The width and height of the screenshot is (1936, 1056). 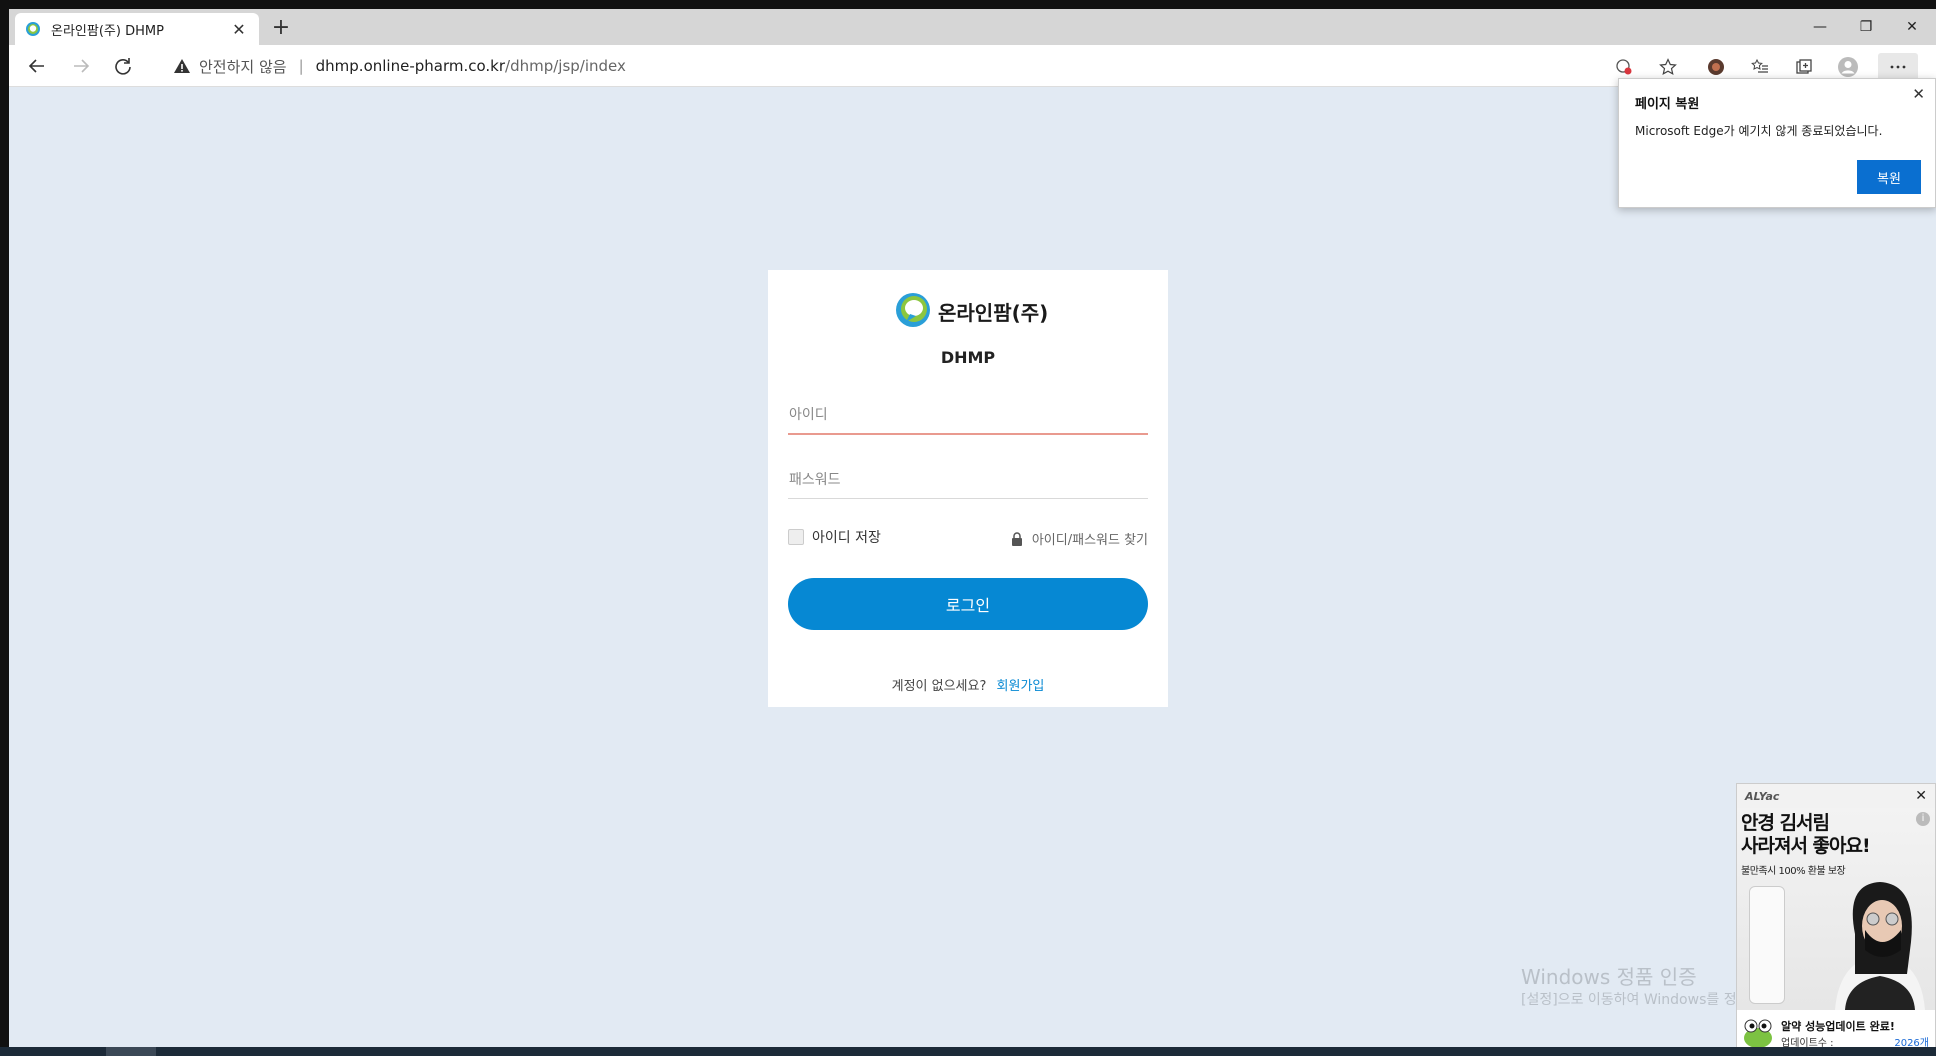 What do you see at coordinates (972, 27) in the screenshot?
I see `tab-strip: 온라인팜(주) DHMP ✕ + — ❐ ✕` at bounding box center [972, 27].